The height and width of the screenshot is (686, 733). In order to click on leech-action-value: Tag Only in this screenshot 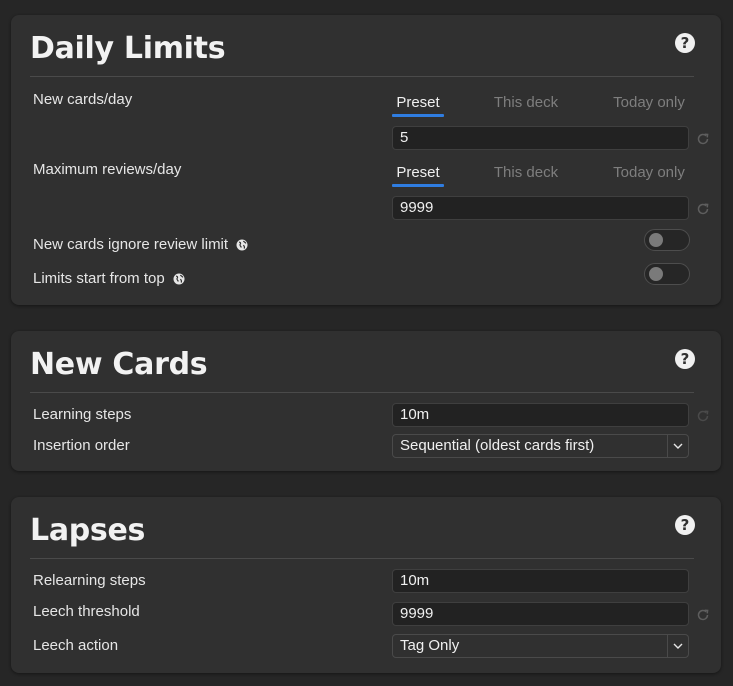, I will do `click(430, 645)`.